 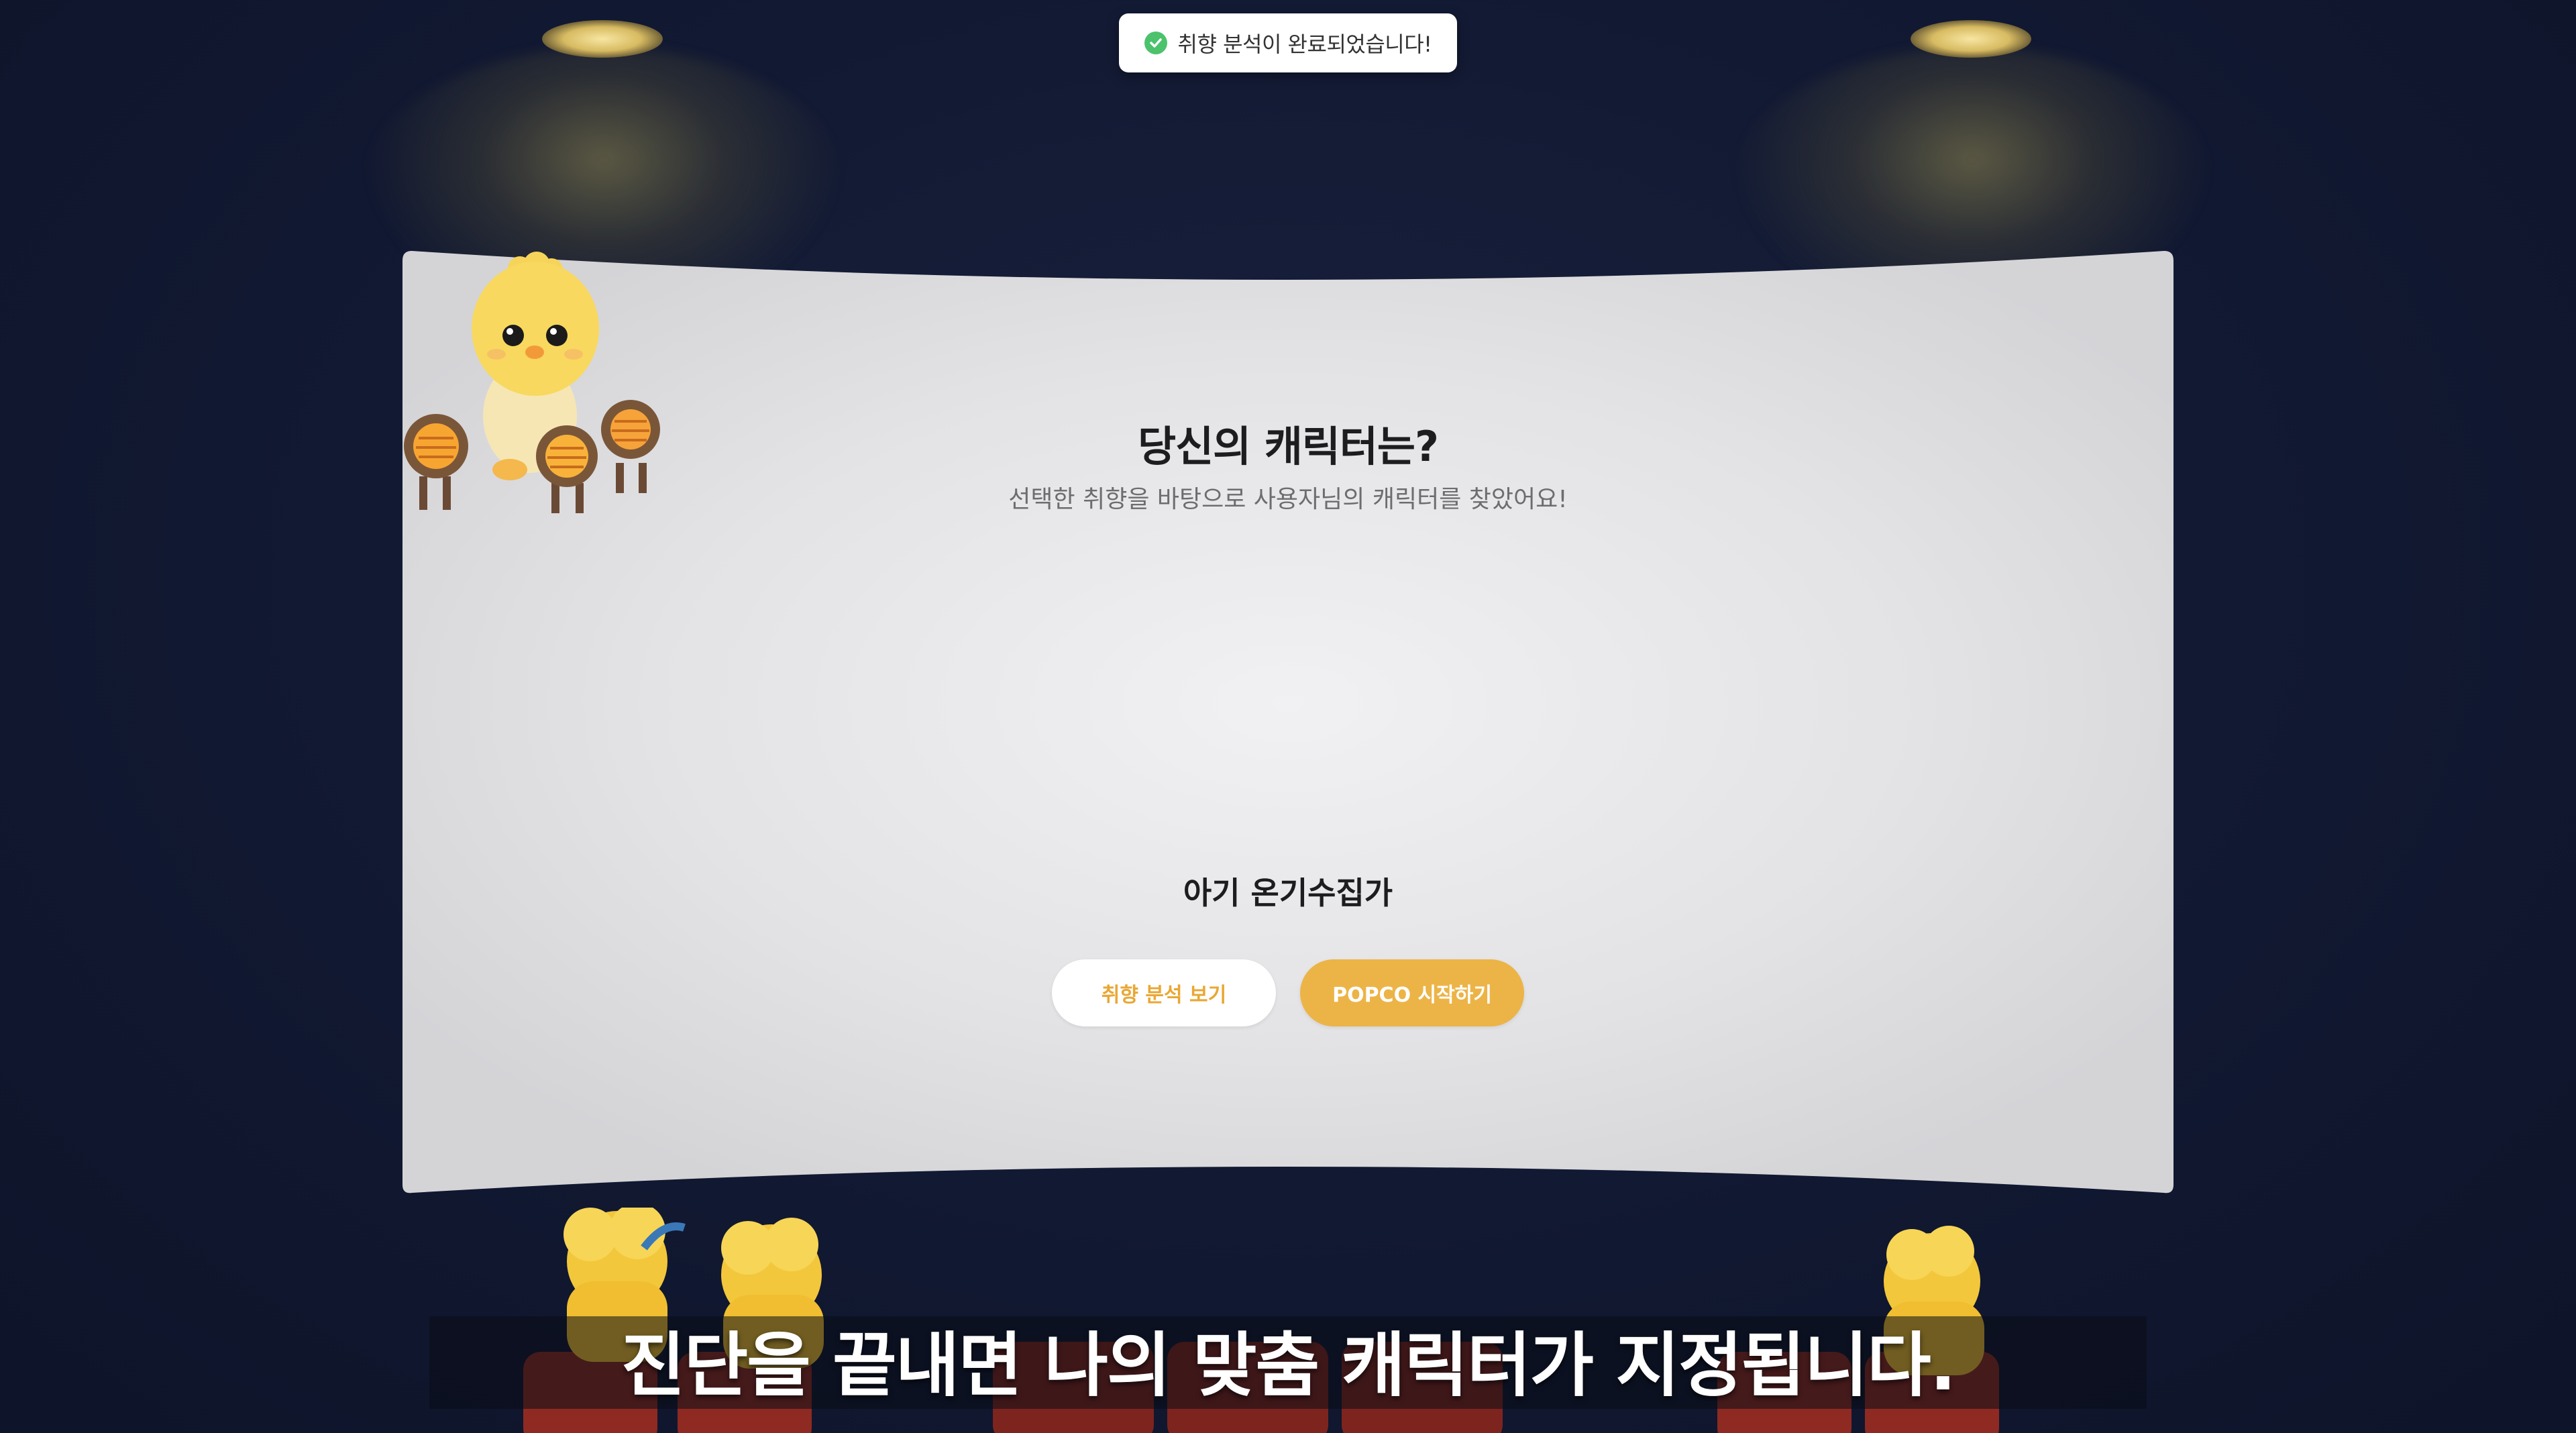 I want to click on heater-left, so click(x=436, y=462).